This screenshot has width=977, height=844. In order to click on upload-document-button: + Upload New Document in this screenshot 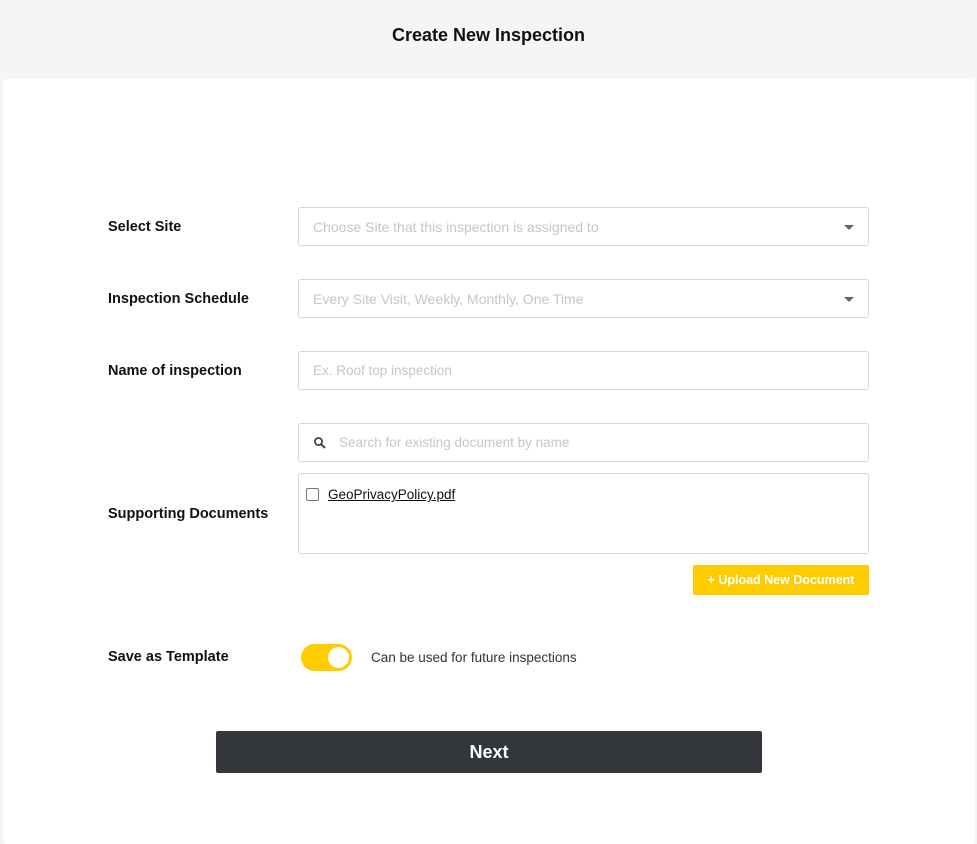, I will do `click(781, 580)`.